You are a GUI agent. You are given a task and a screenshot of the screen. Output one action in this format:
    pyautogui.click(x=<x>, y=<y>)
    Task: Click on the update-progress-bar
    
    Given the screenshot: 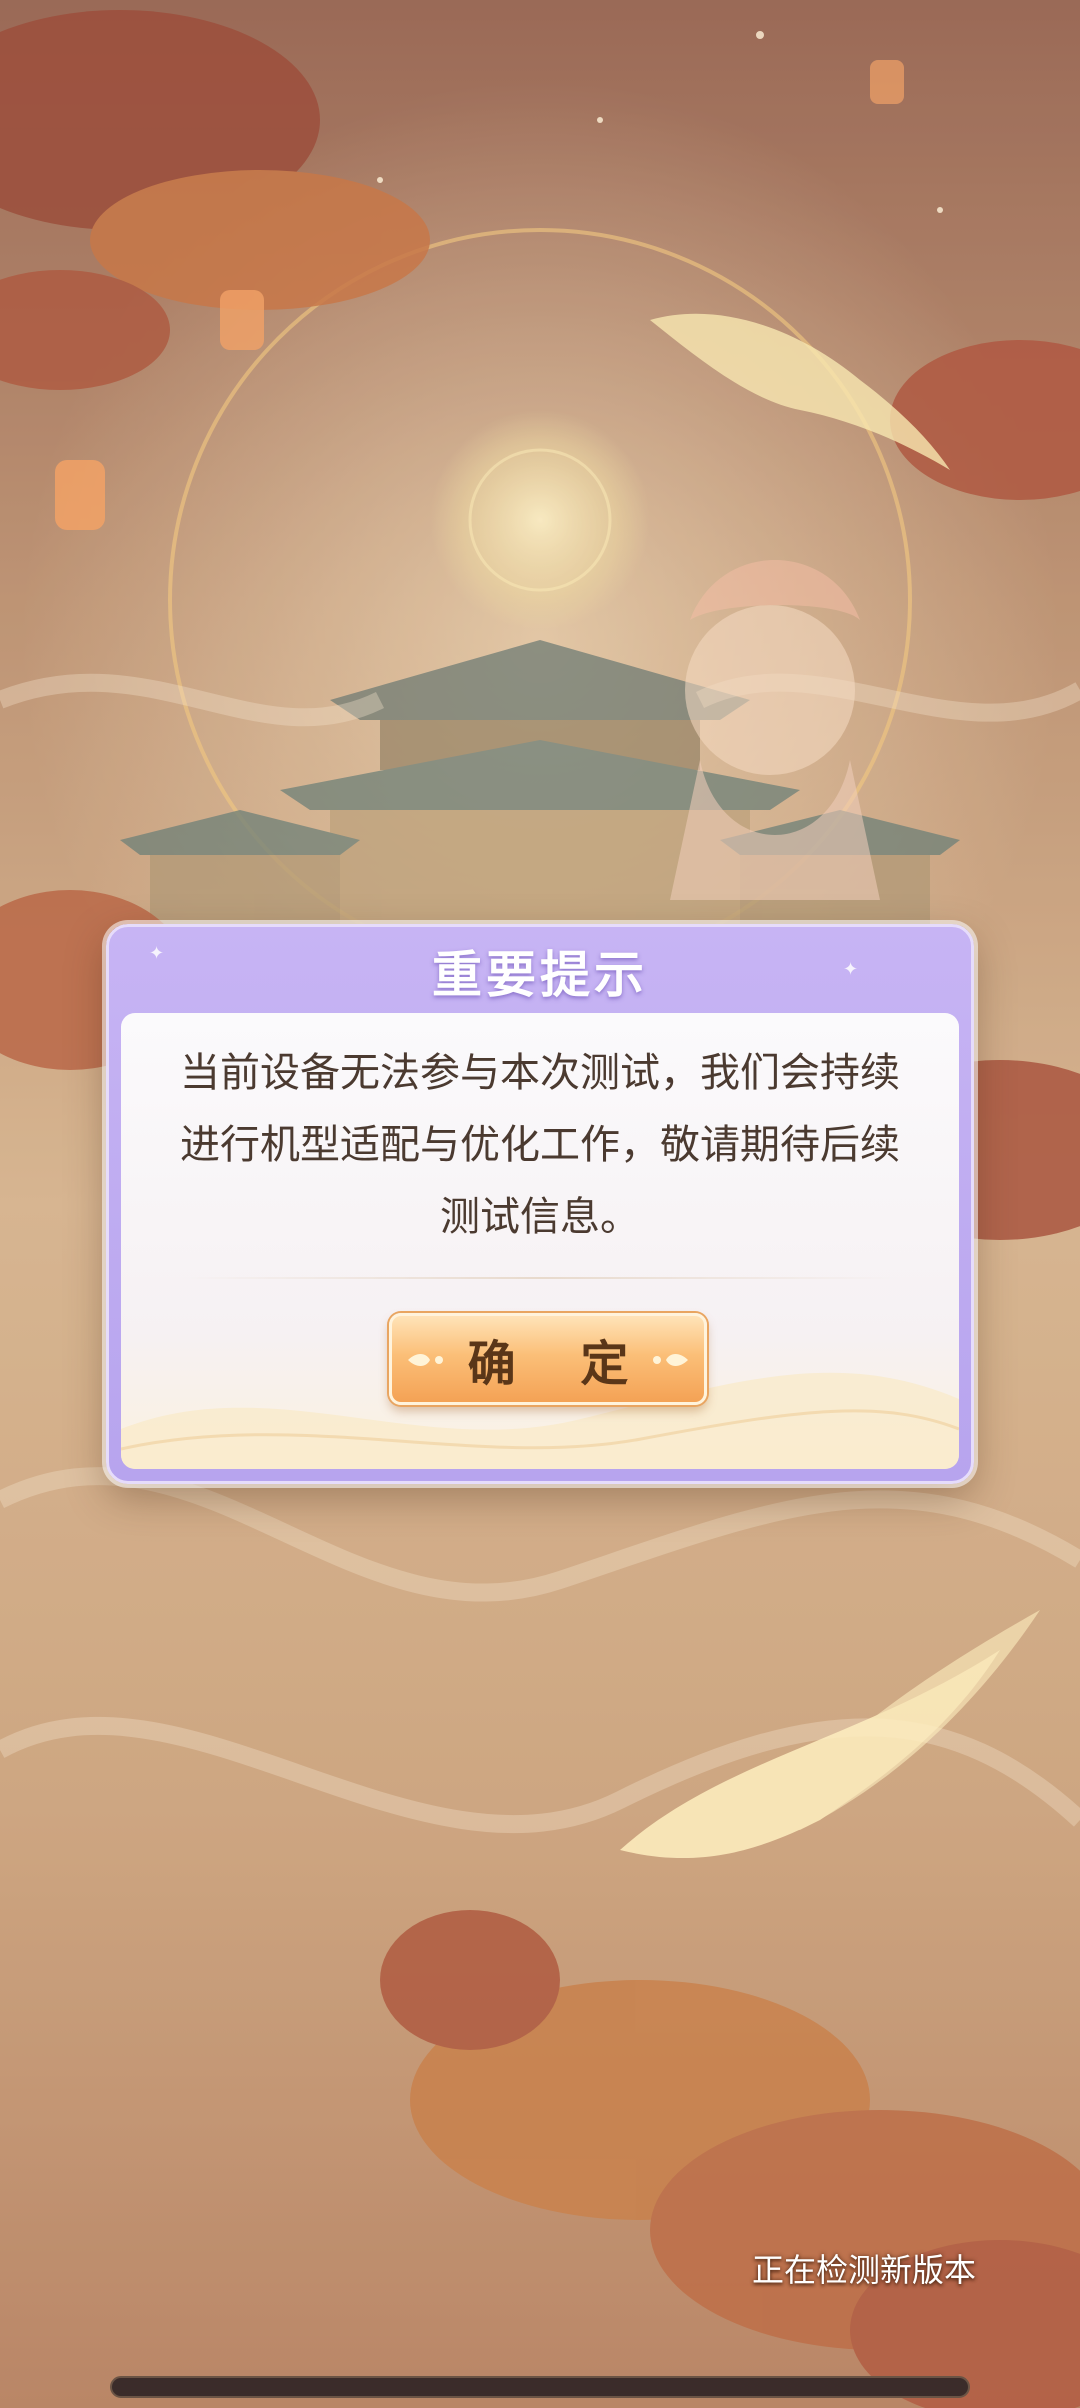 What is the action you would take?
    pyautogui.click(x=540, y=2387)
    